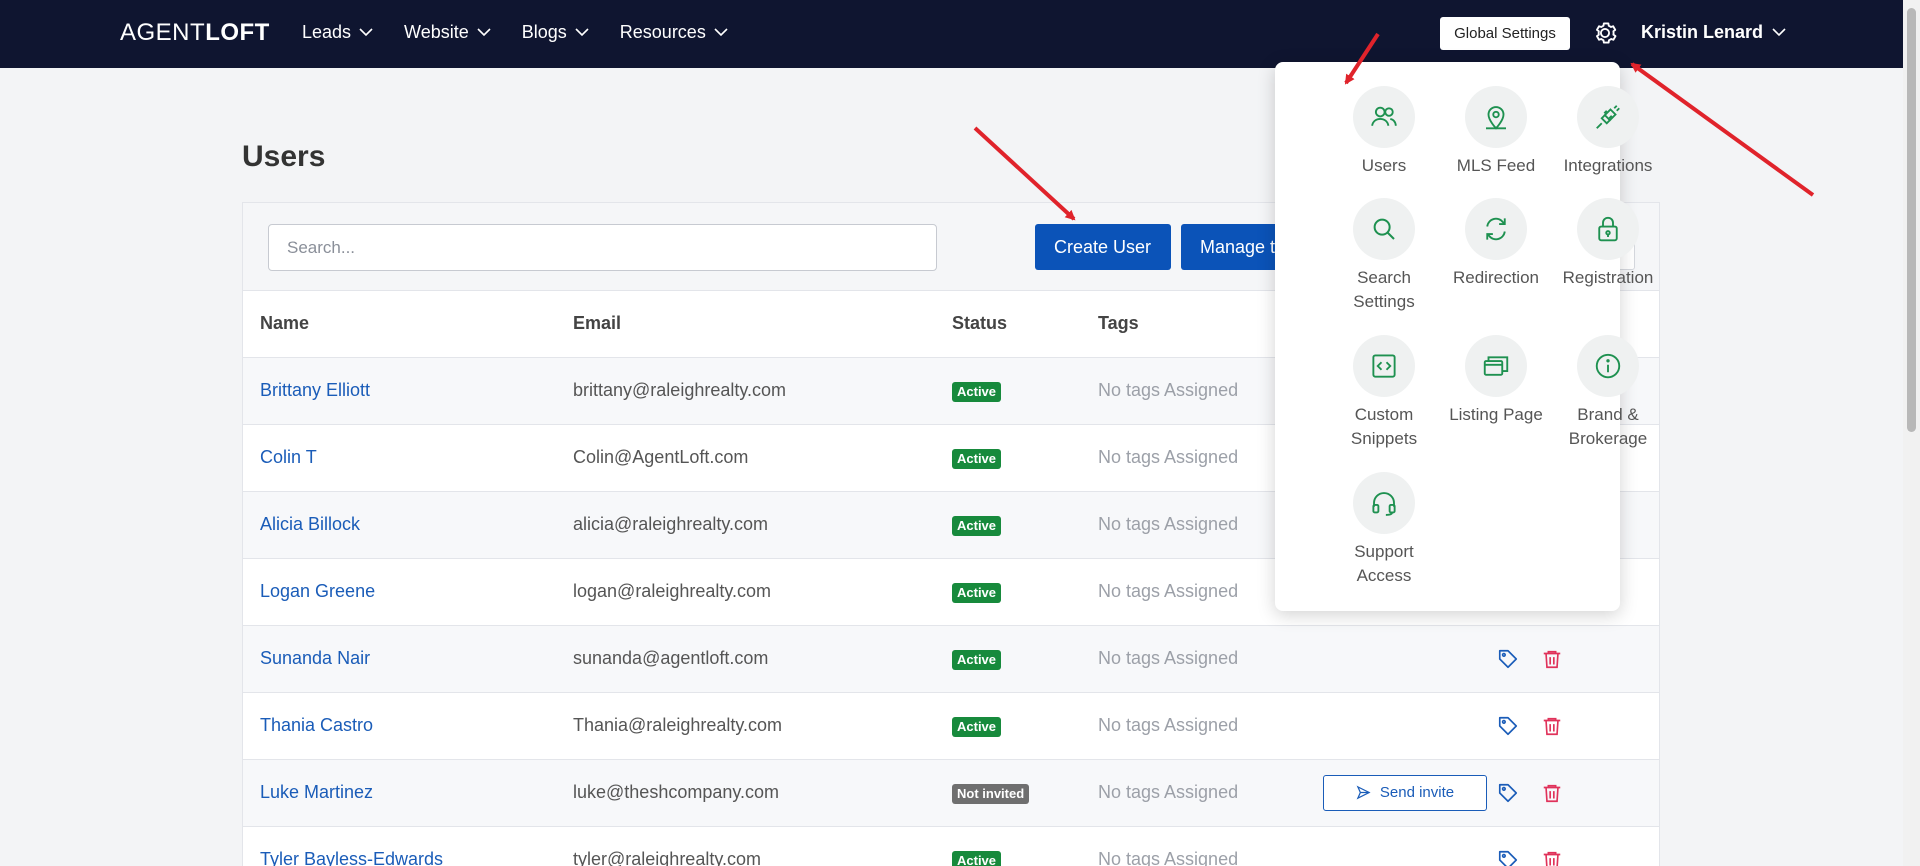 This screenshot has width=1920, height=866. Describe the element at coordinates (1608, 366) in the screenshot. I see `info-icon` at that location.